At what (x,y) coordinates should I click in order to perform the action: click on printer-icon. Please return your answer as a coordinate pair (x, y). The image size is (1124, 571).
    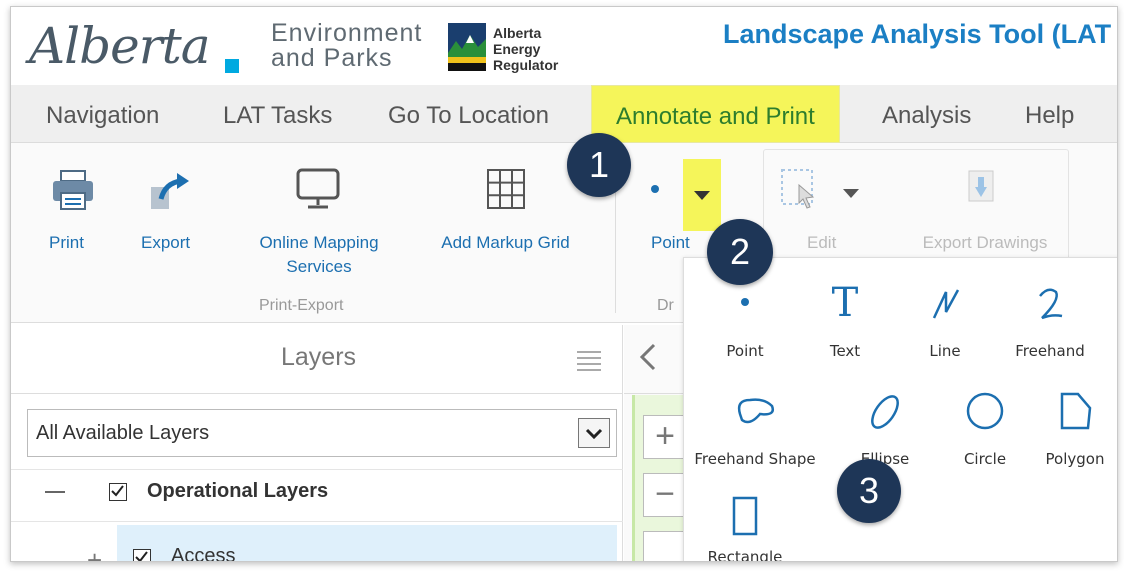
    Looking at the image, I should click on (73, 190).